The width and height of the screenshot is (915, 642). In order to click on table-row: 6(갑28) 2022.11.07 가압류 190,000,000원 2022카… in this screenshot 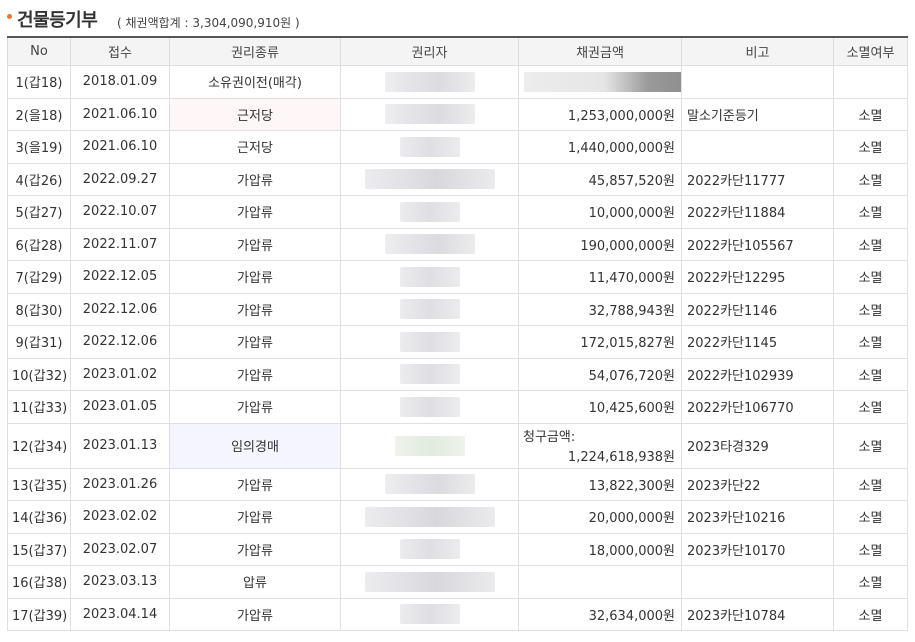, I will do `click(457, 244)`.